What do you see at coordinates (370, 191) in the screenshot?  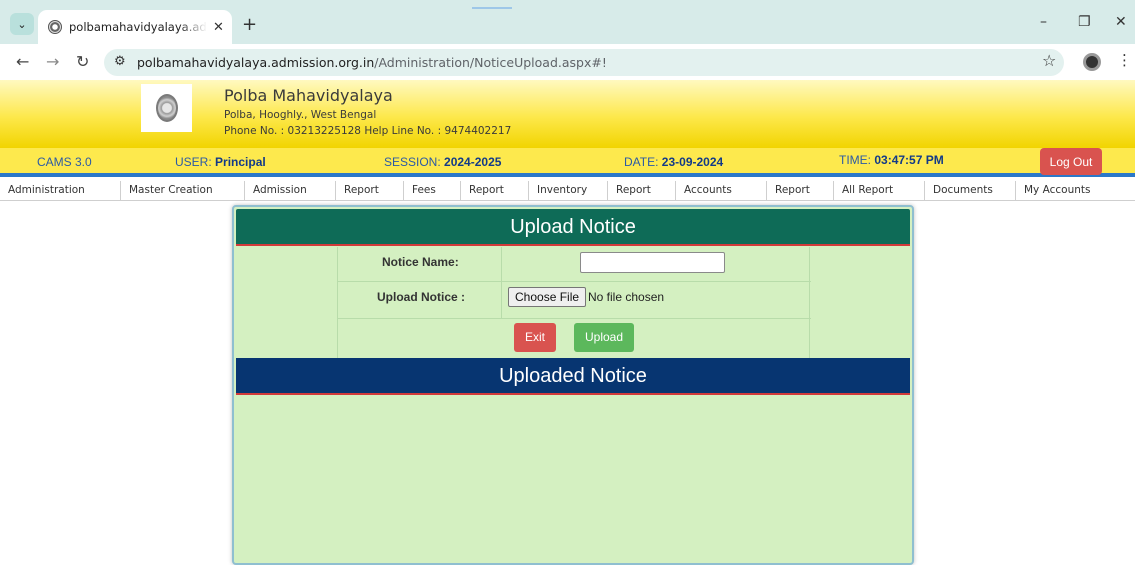 I see `menu-item-admission-report: Report` at bounding box center [370, 191].